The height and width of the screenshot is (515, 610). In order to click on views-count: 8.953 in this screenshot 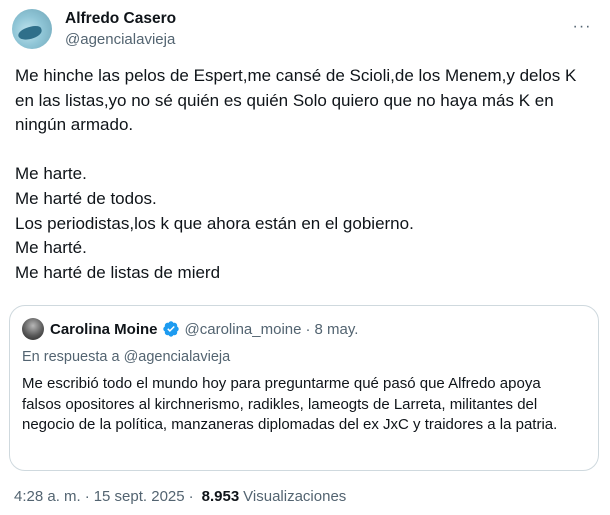, I will do `click(220, 496)`.